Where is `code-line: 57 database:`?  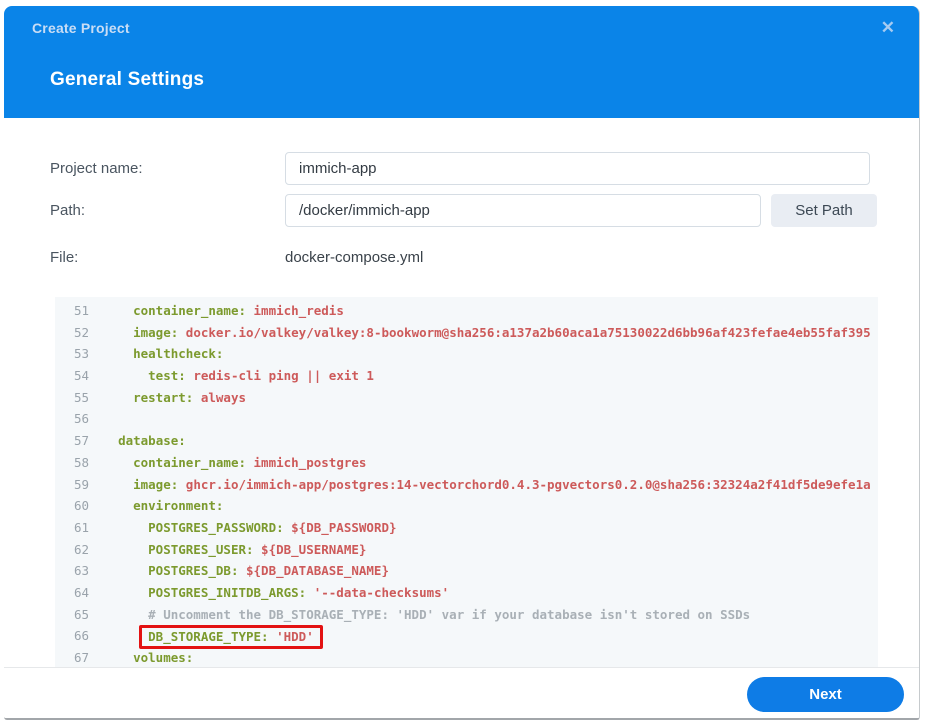
code-line: 57 database: is located at coordinates (466, 441).